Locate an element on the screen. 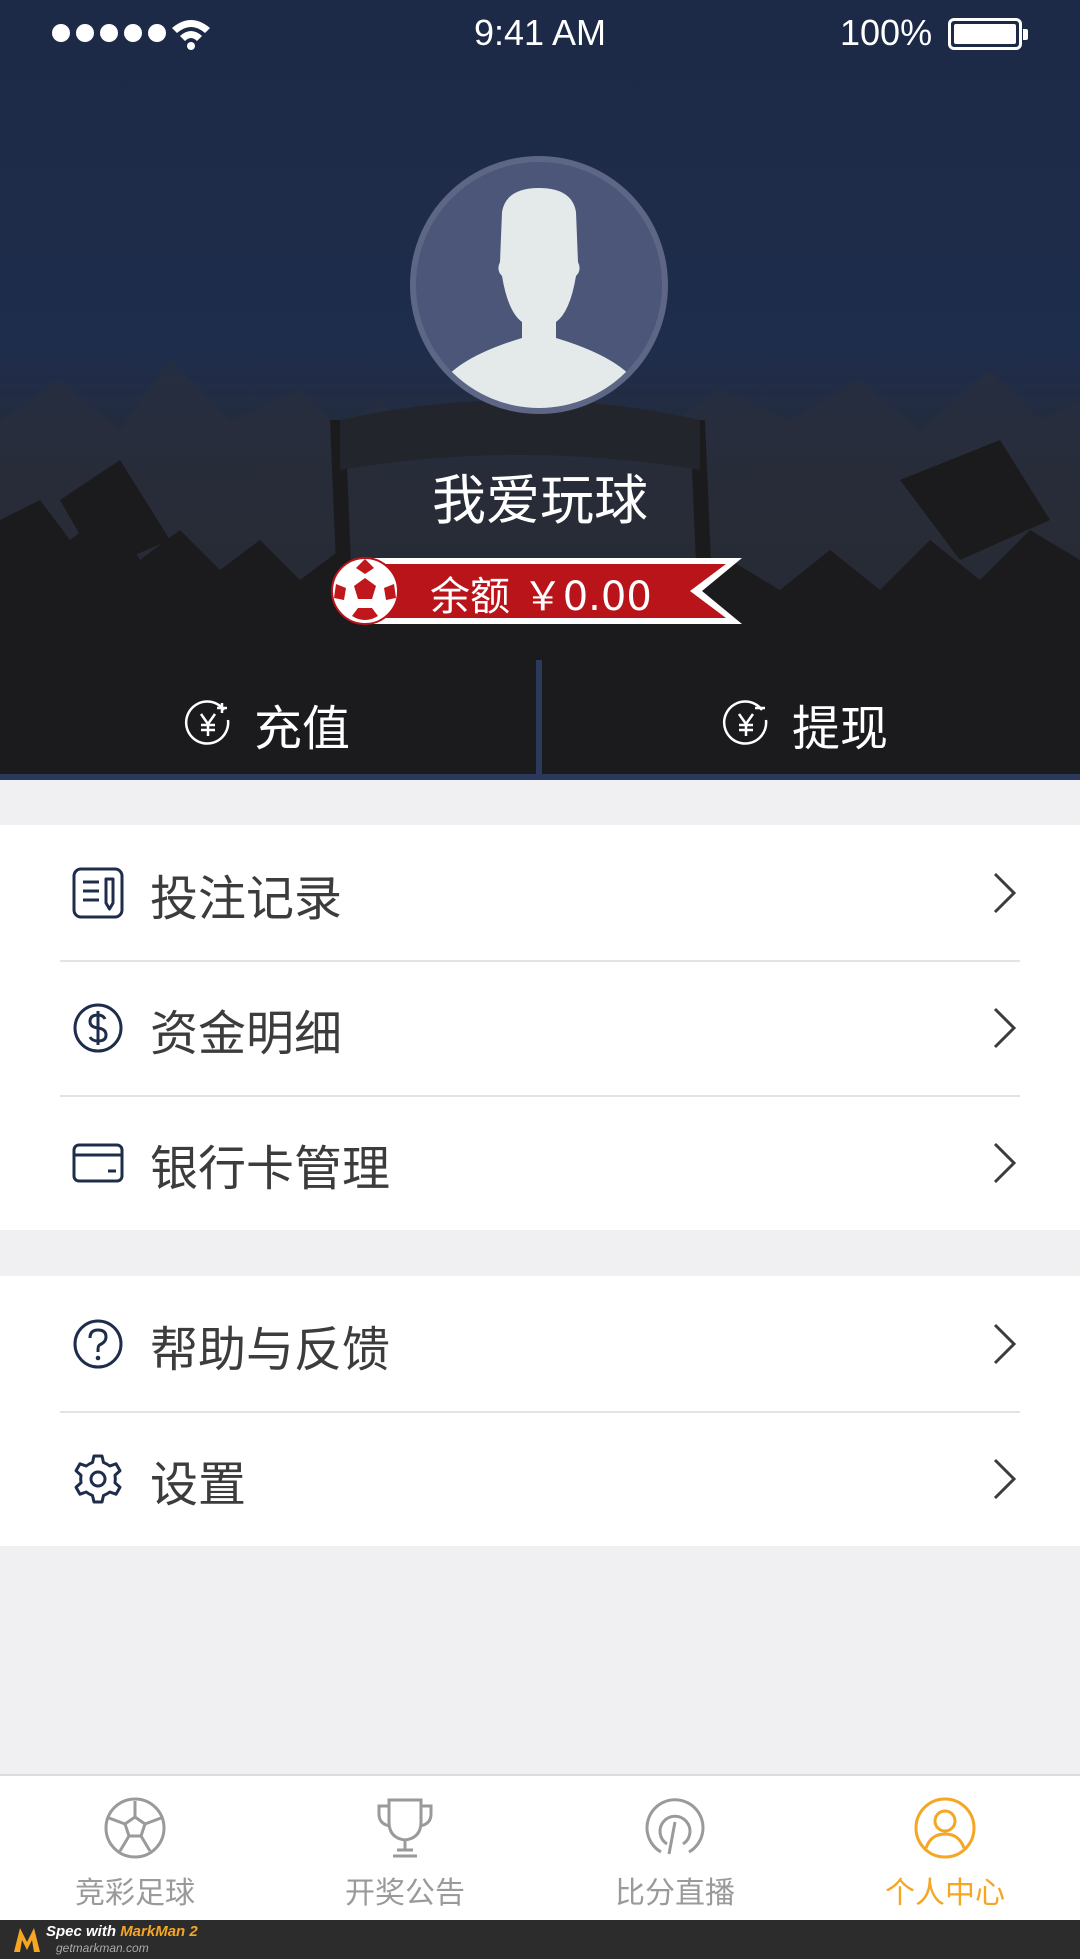  balance-badge: 余额 ￥0.00 is located at coordinates (540, 591).